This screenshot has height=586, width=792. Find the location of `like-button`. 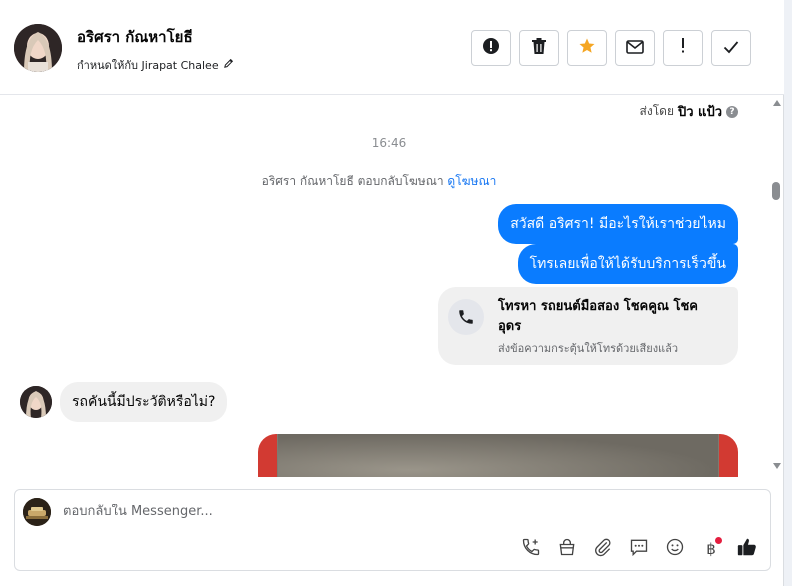

like-button is located at coordinates (747, 549).